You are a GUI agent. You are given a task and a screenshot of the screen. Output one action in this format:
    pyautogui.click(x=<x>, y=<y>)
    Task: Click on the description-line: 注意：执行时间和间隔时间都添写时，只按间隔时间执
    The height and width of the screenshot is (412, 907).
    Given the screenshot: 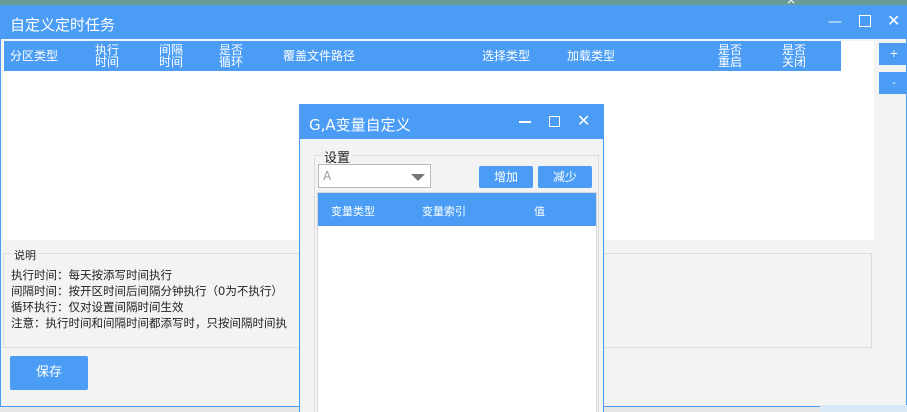 What is the action you would take?
    pyautogui.click(x=149, y=323)
    